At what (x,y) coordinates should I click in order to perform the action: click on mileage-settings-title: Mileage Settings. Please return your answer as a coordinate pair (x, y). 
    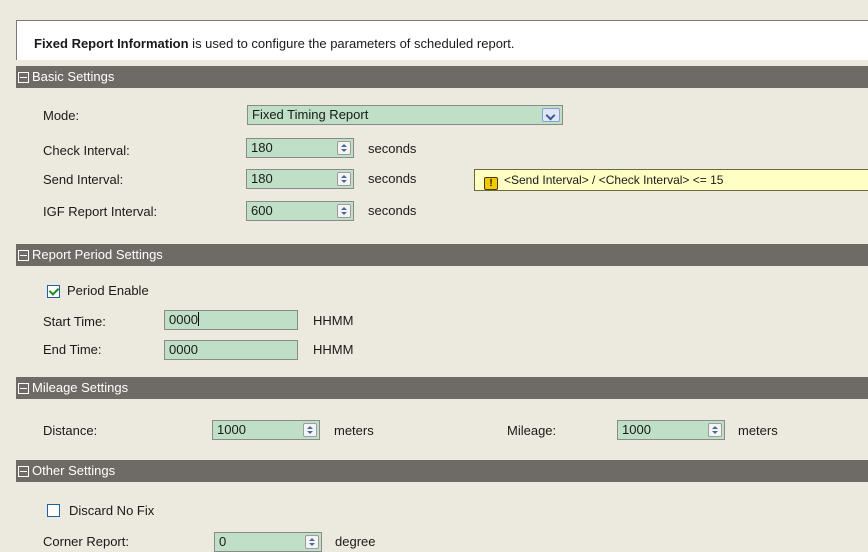
    Looking at the image, I should click on (80, 387).